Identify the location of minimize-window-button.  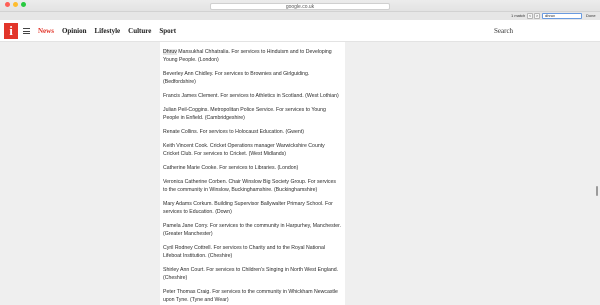
(15, 4).